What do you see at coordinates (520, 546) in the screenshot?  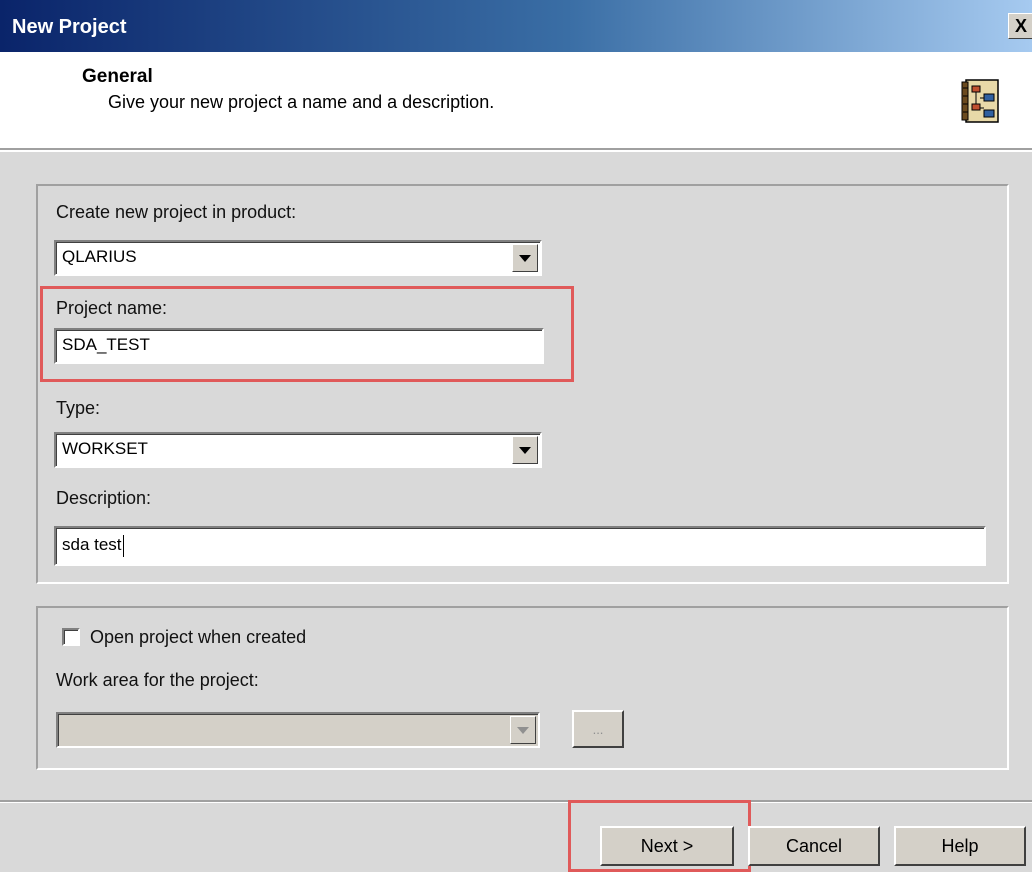 I see `description-field: sda test` at bounding box center [520, 546].